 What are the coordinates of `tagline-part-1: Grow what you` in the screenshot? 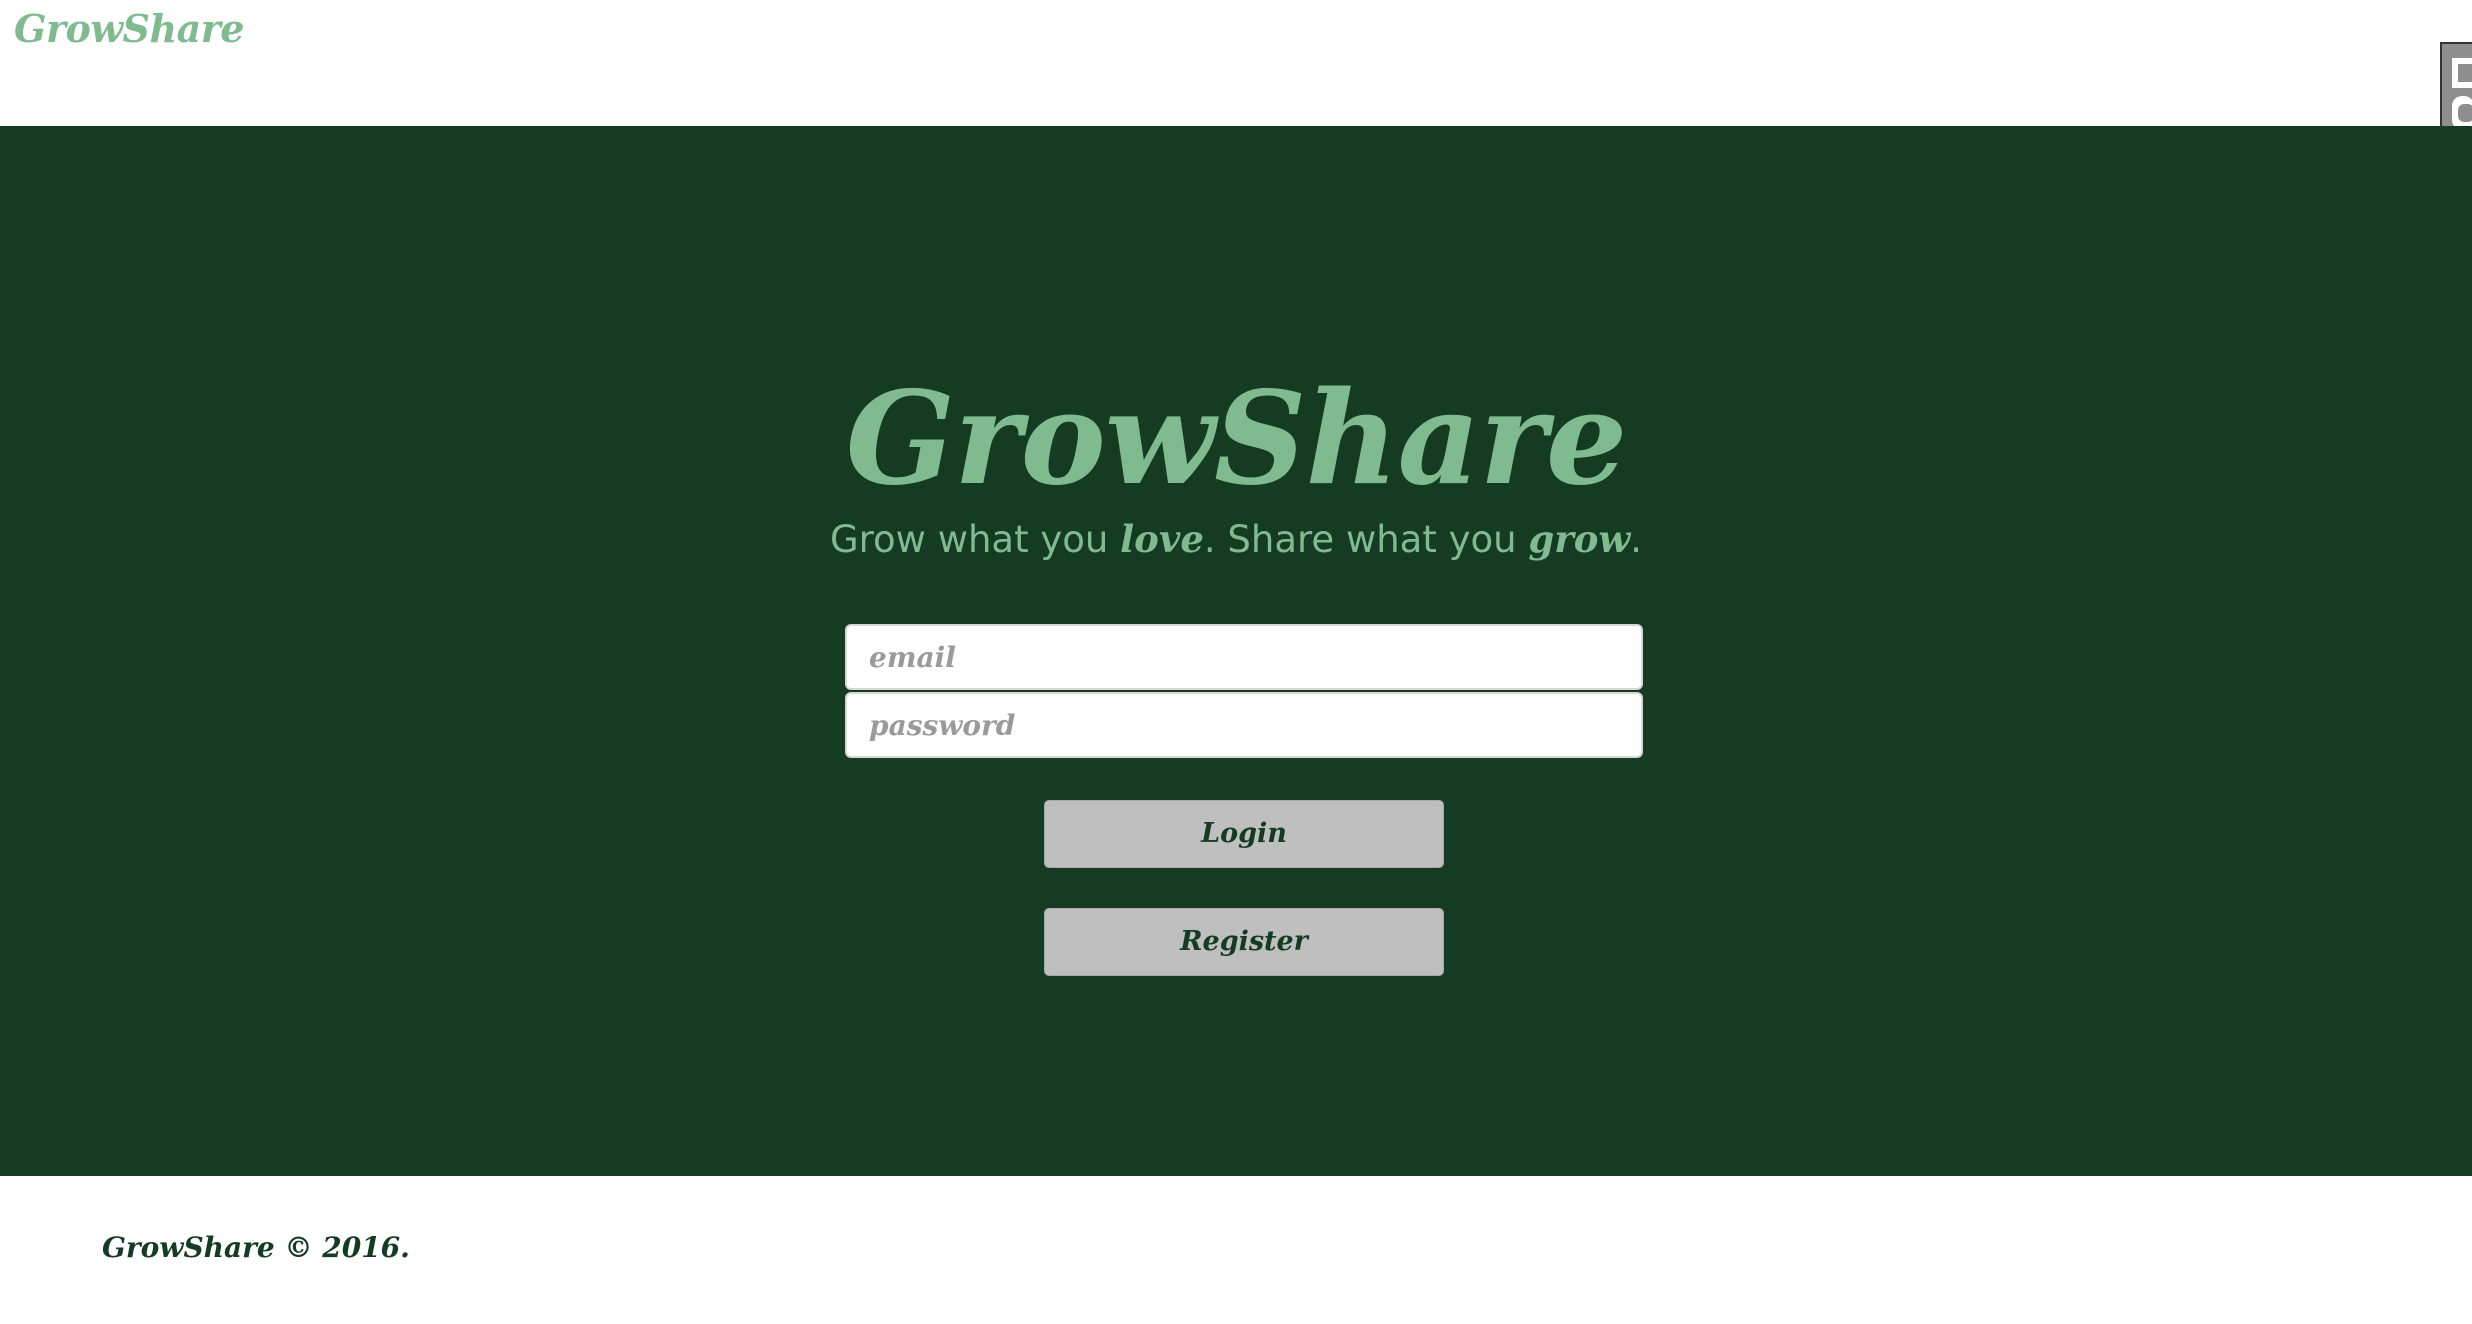 It's located at (975, 539).